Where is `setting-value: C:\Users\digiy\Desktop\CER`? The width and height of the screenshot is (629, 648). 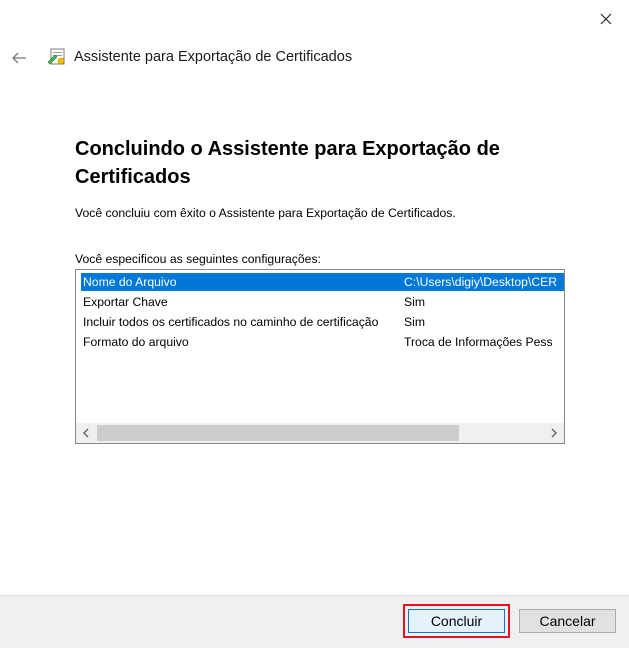 setting-value: C:\Users\digiy\Desktop\CER is located at coordinates (481, 282).